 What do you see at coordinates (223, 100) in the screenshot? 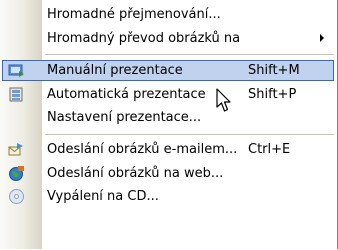
I see `mouse-cursor-icon` at bounding box center [223, 100].